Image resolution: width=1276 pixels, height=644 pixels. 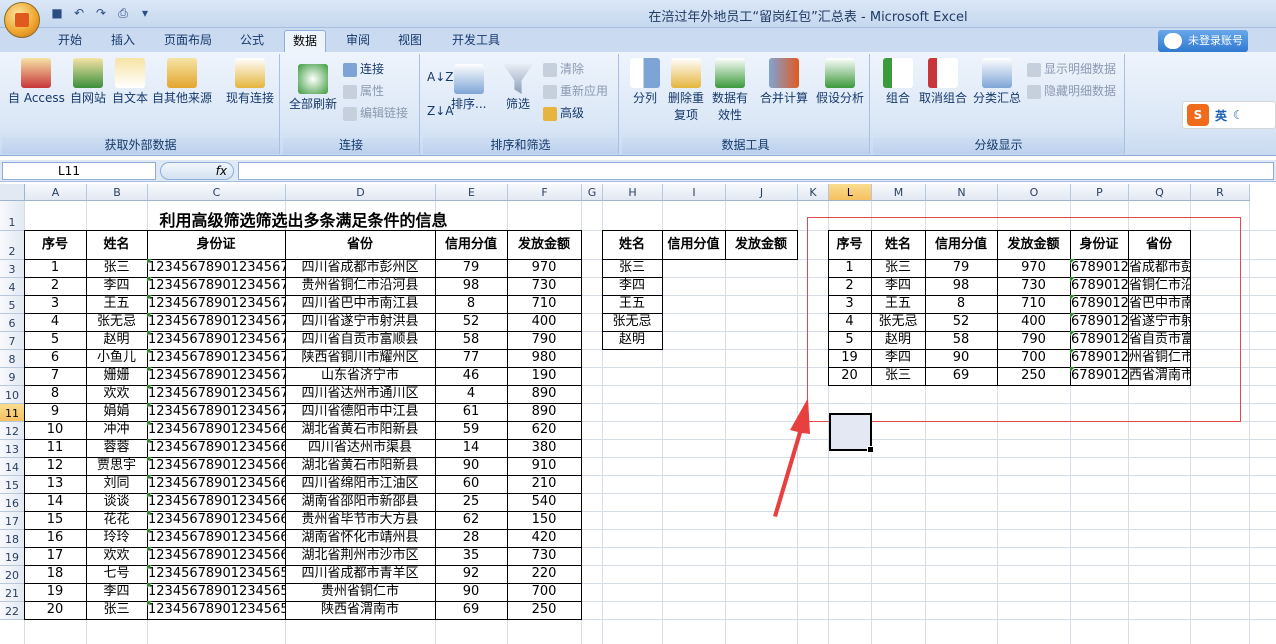 What do you see at coordinates (12, 431) in the screenshot?
I see `row-header: 12` at bounding box center [12, 431].